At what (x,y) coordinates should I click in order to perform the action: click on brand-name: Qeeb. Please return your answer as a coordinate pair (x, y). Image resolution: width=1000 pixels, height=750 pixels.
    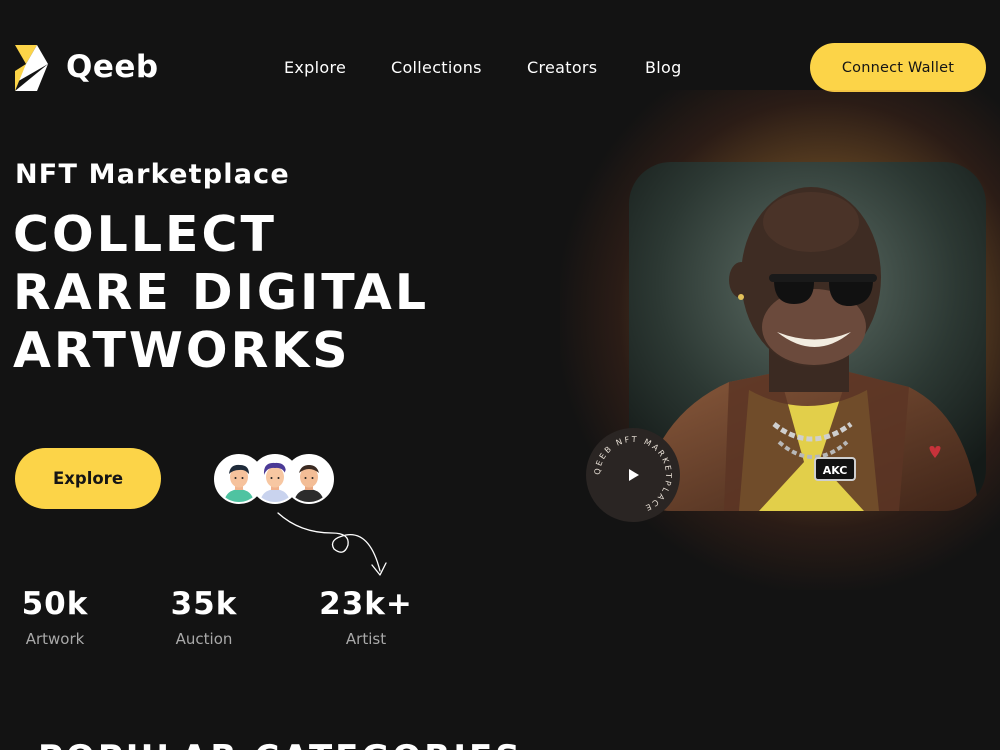
    Looking at the image, I should click on (112, 67).